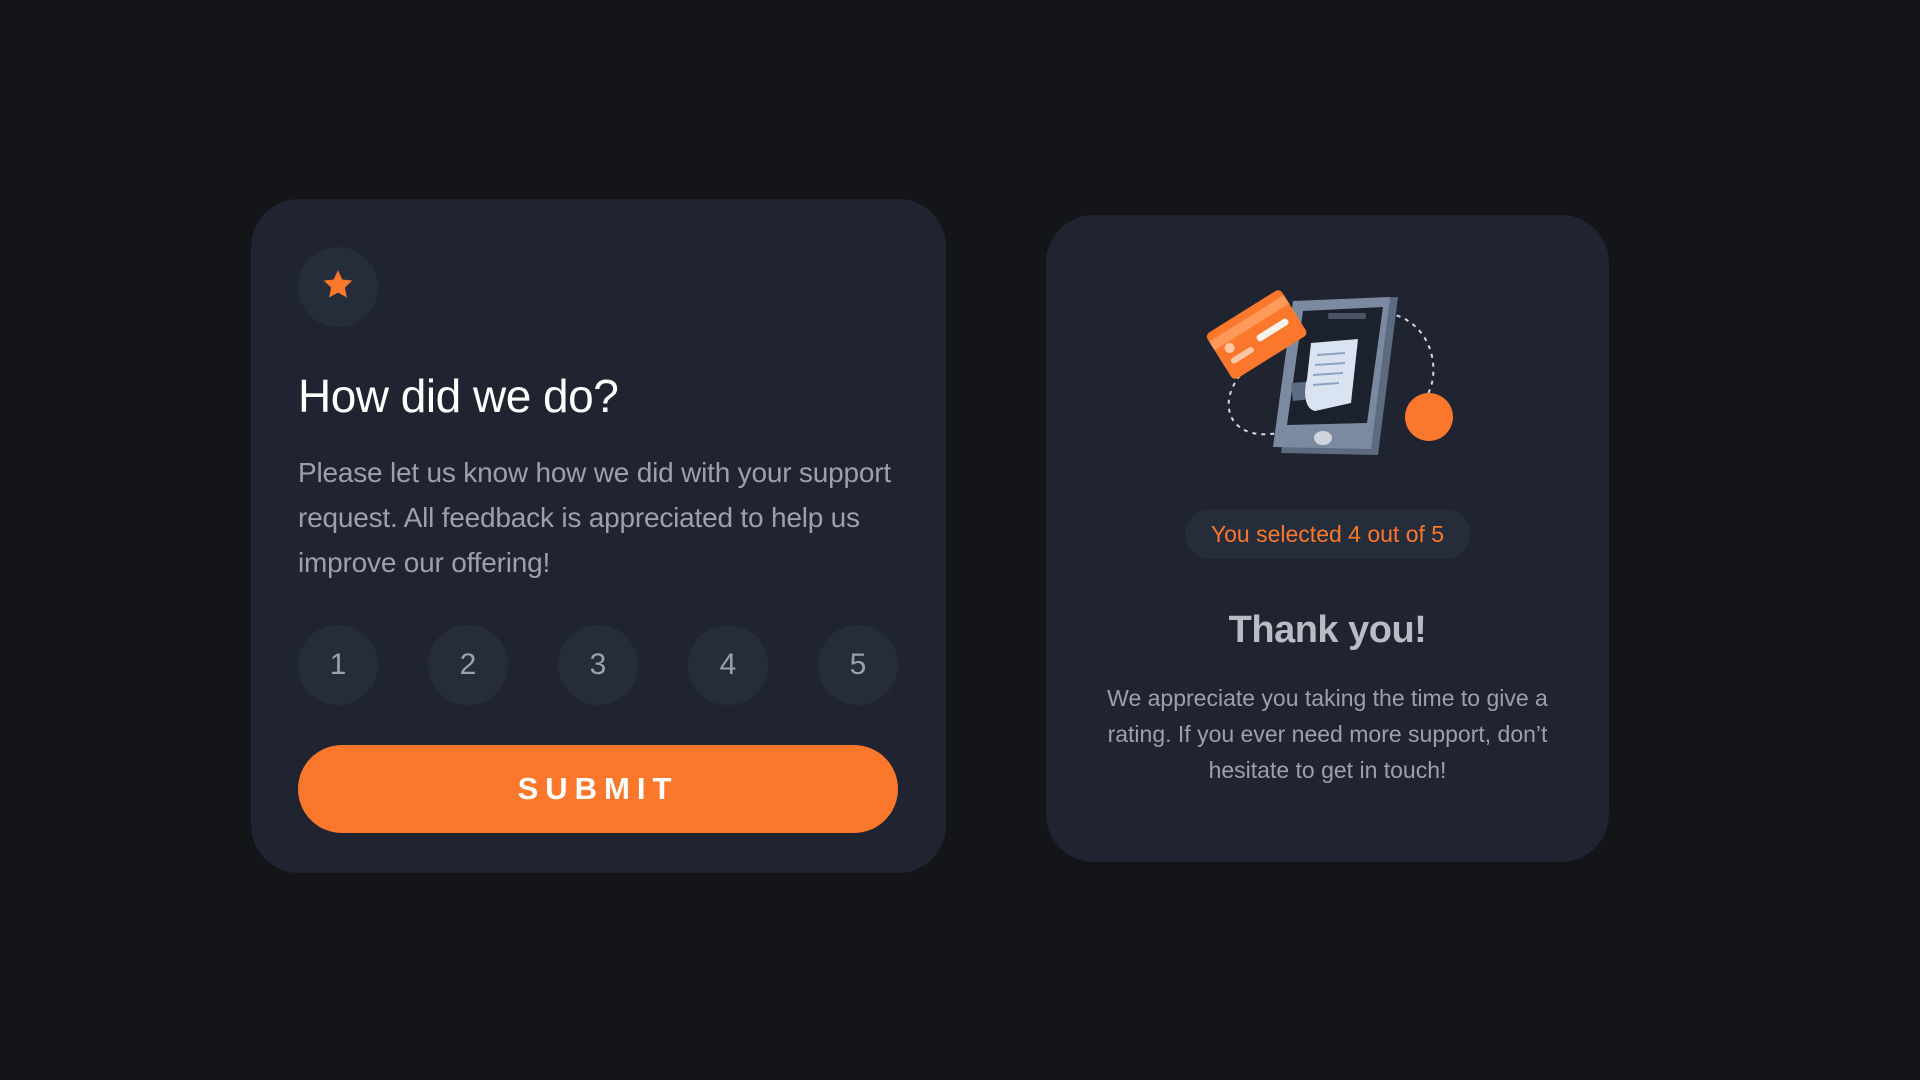  I want to click on thank-you-title: Thank you!, so click(1327, 630).